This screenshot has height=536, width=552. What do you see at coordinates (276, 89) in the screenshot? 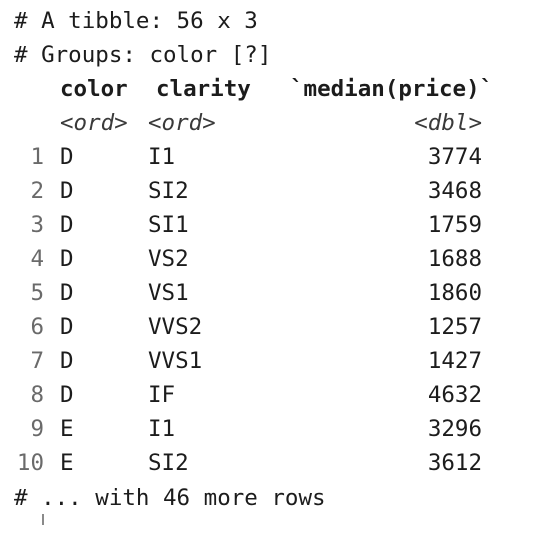
I see `column-names-row: color clarity `median(price)`` at bounding box center [276, 89].